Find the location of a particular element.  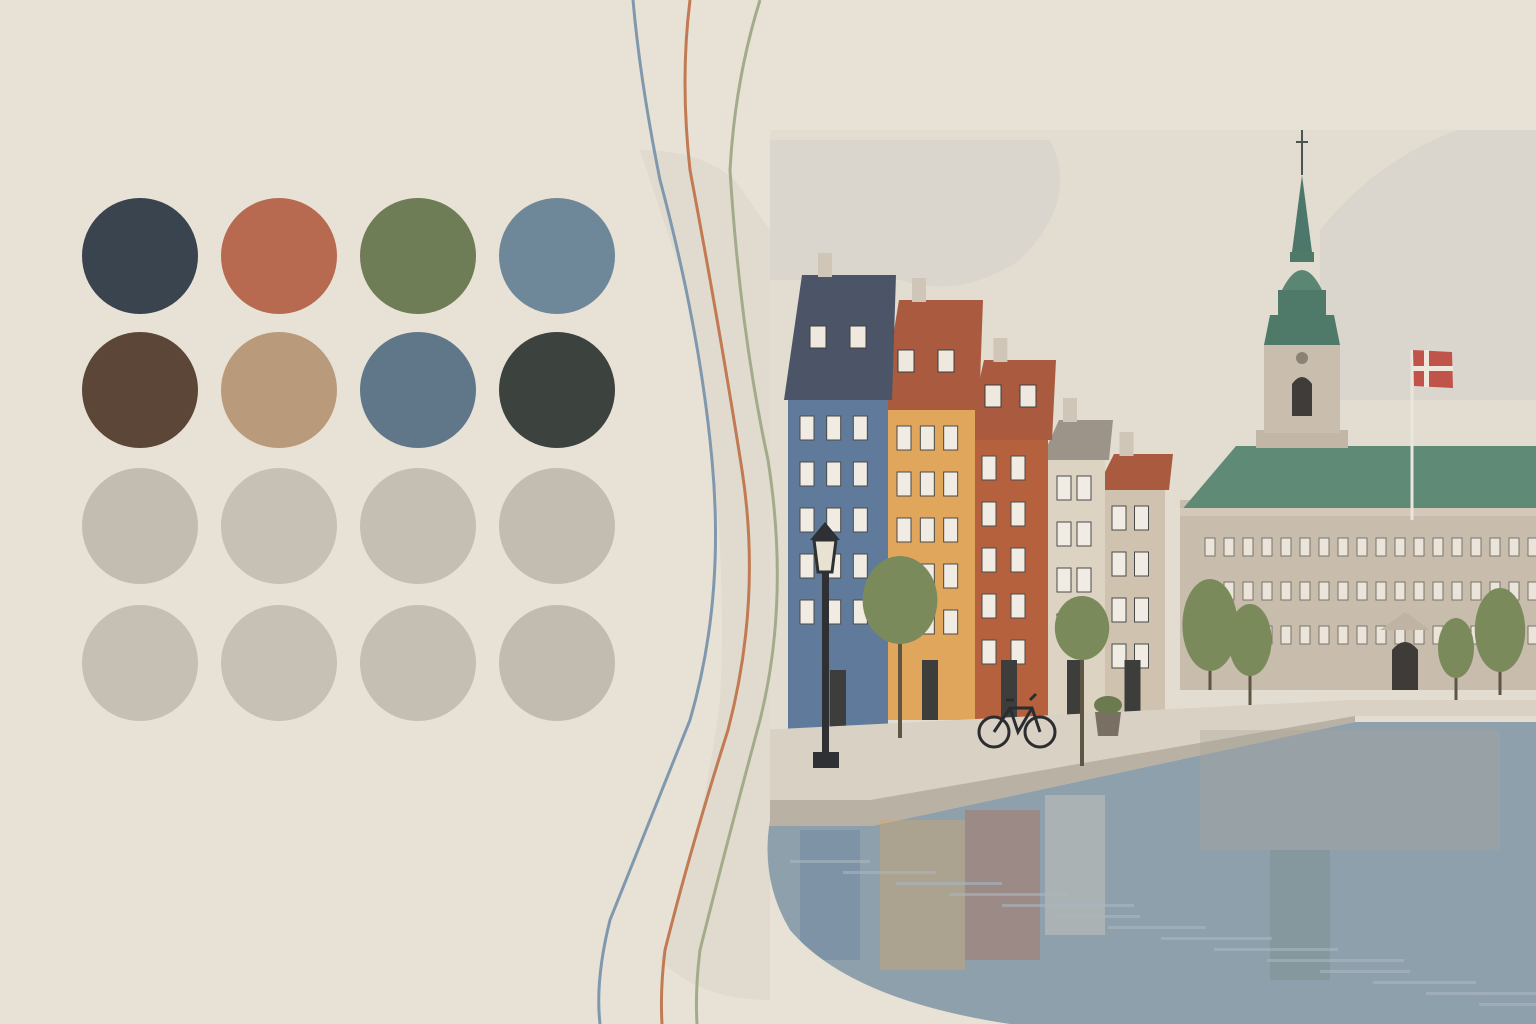

water-reflection is located at coordinates (1075, 865).